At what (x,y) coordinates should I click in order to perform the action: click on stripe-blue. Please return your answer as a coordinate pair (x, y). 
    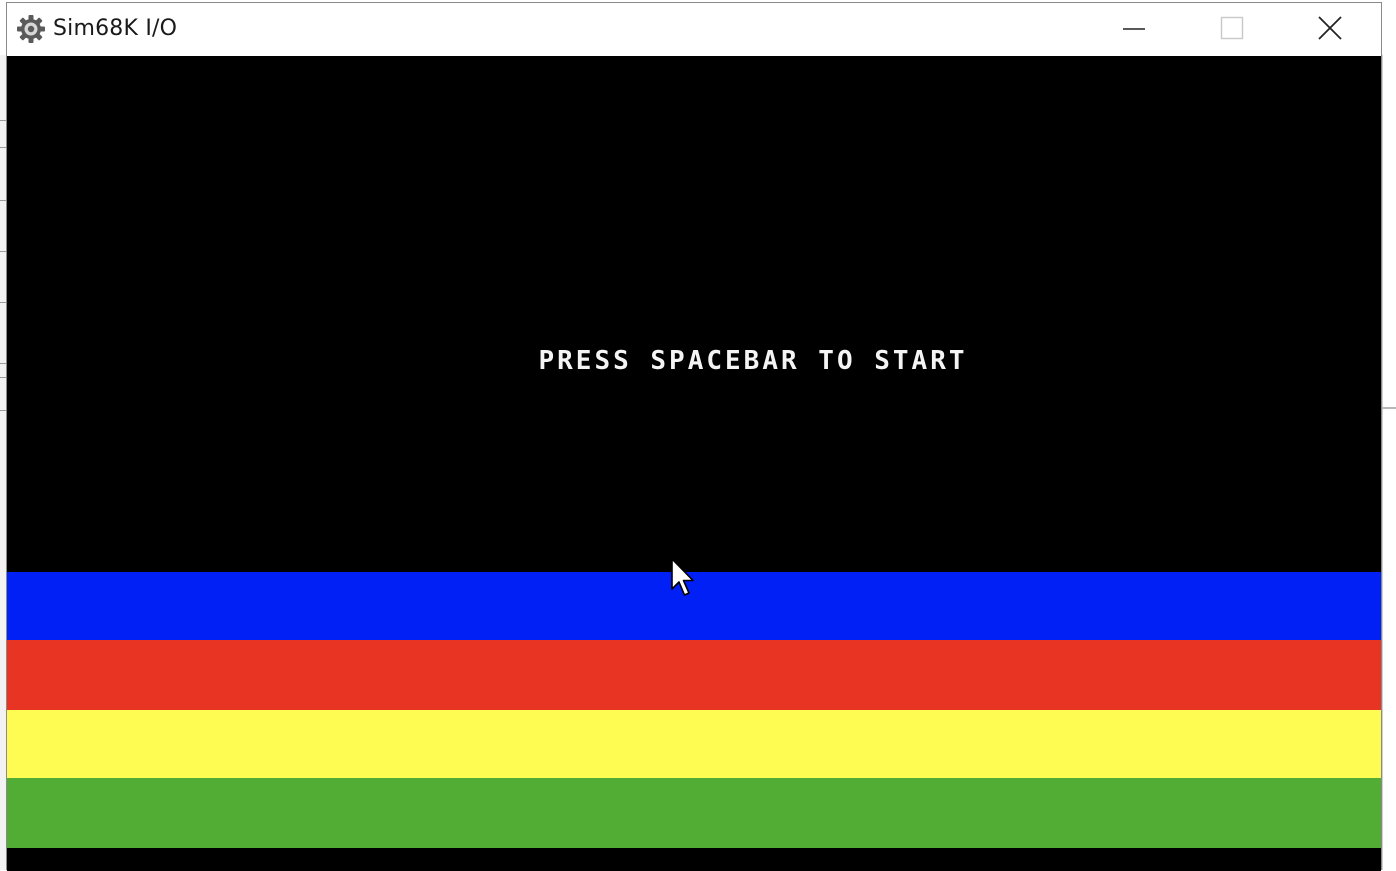
    Looking at the image, I should click on (694, 606).